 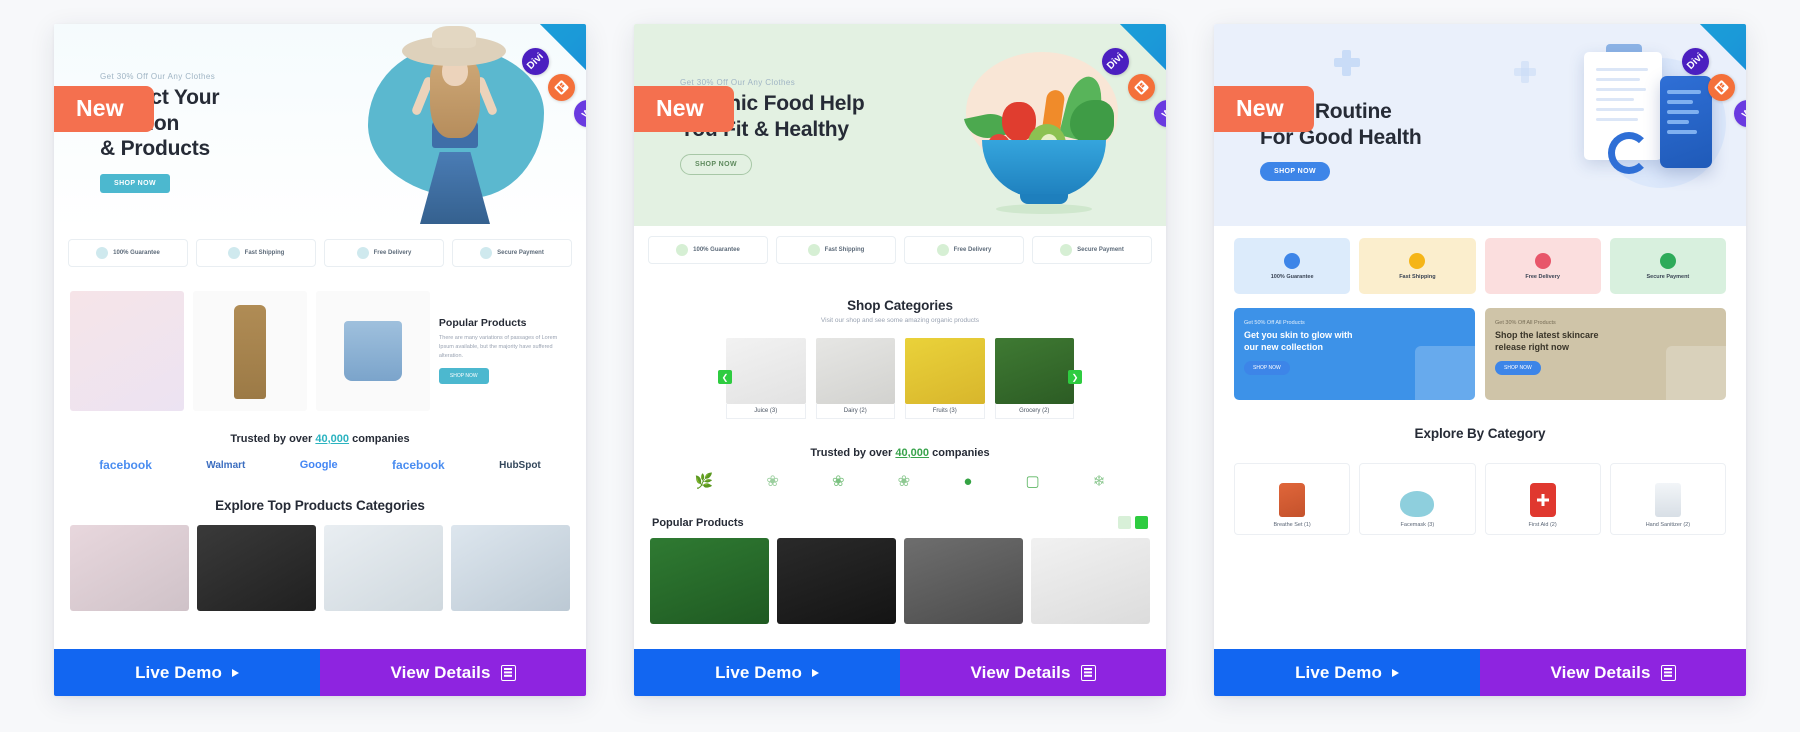 What do you see at coordinates (945, 378) in the screenshot?
I see `category-tile: Fruits (3)` at bounding box center [945, 378].